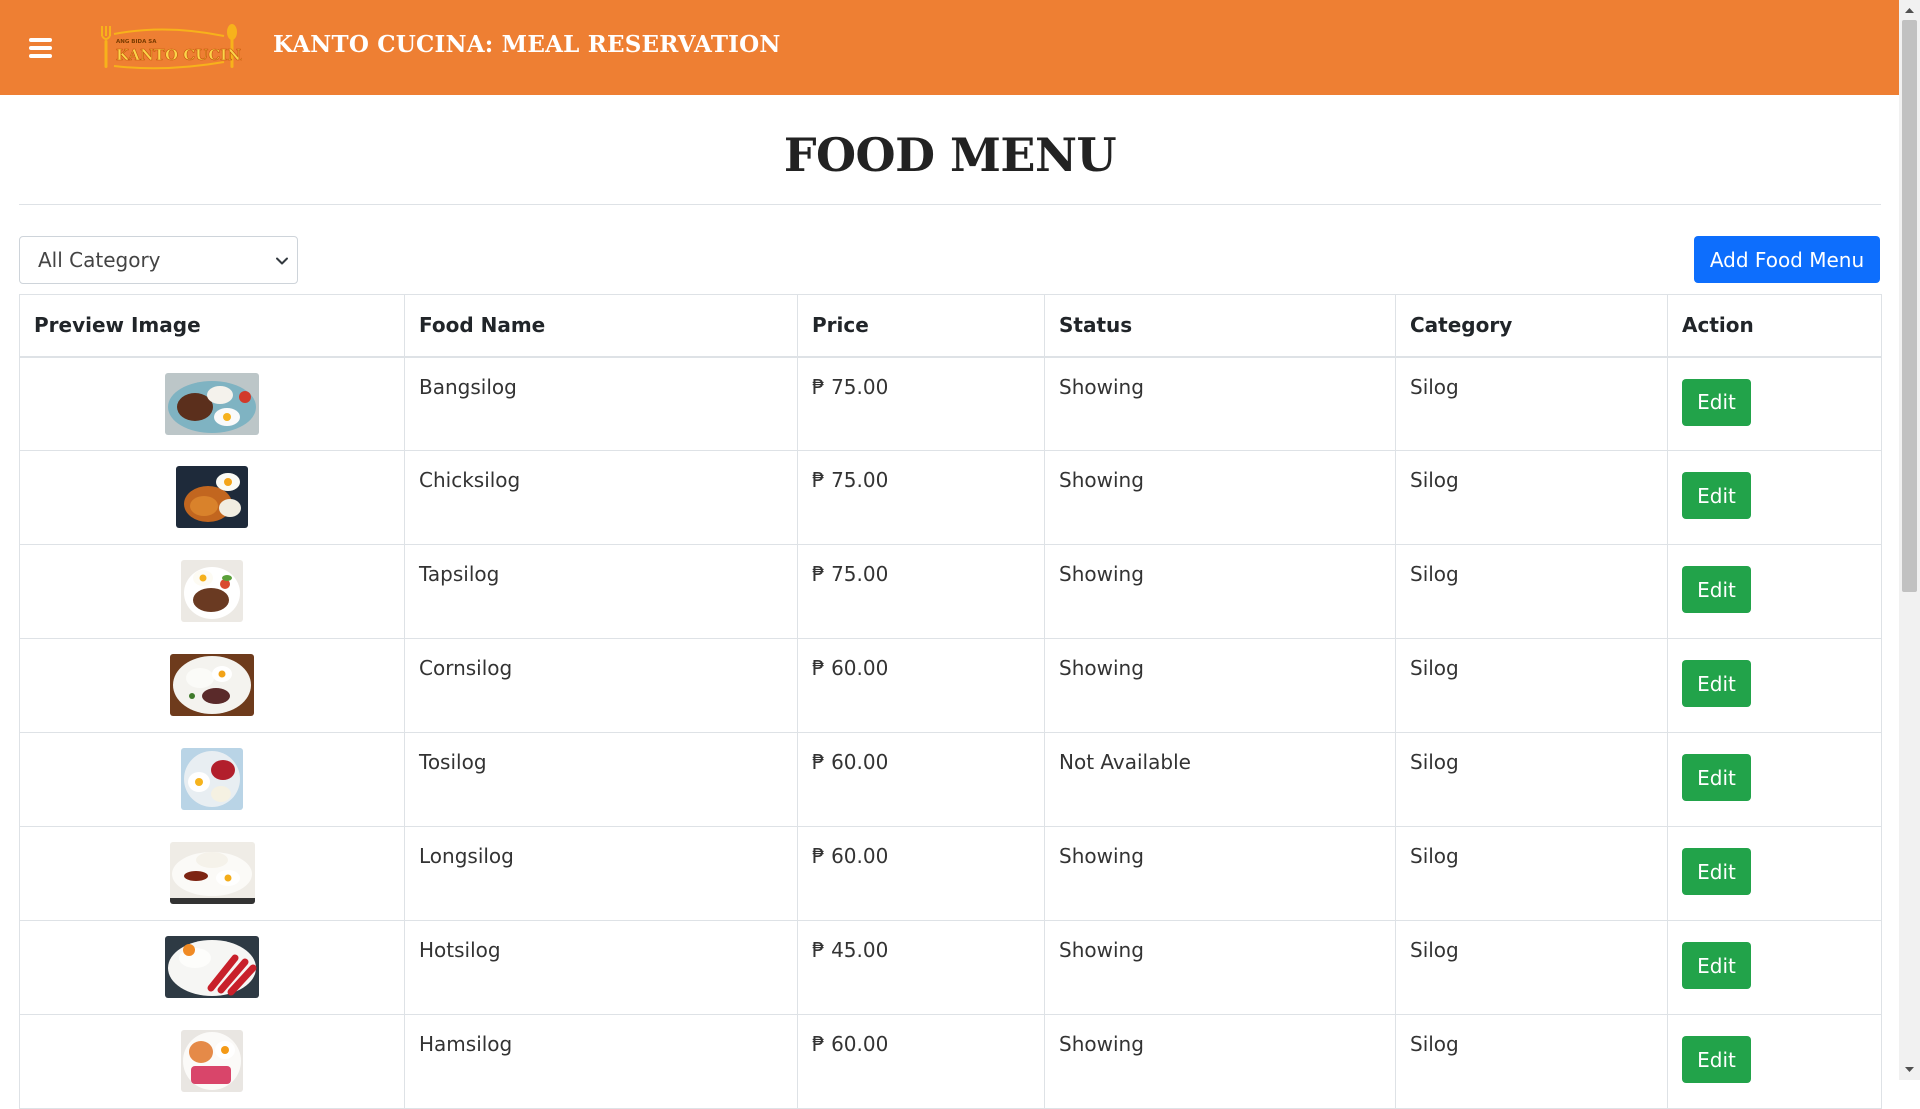  I want to click on food-name: Chicksilog, so click(601, 497).